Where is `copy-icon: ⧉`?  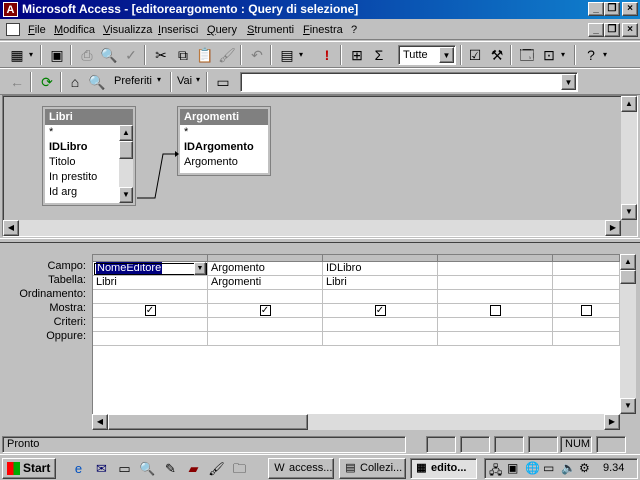 copy-icon: ⧉ is located at coordinates (183, 55).